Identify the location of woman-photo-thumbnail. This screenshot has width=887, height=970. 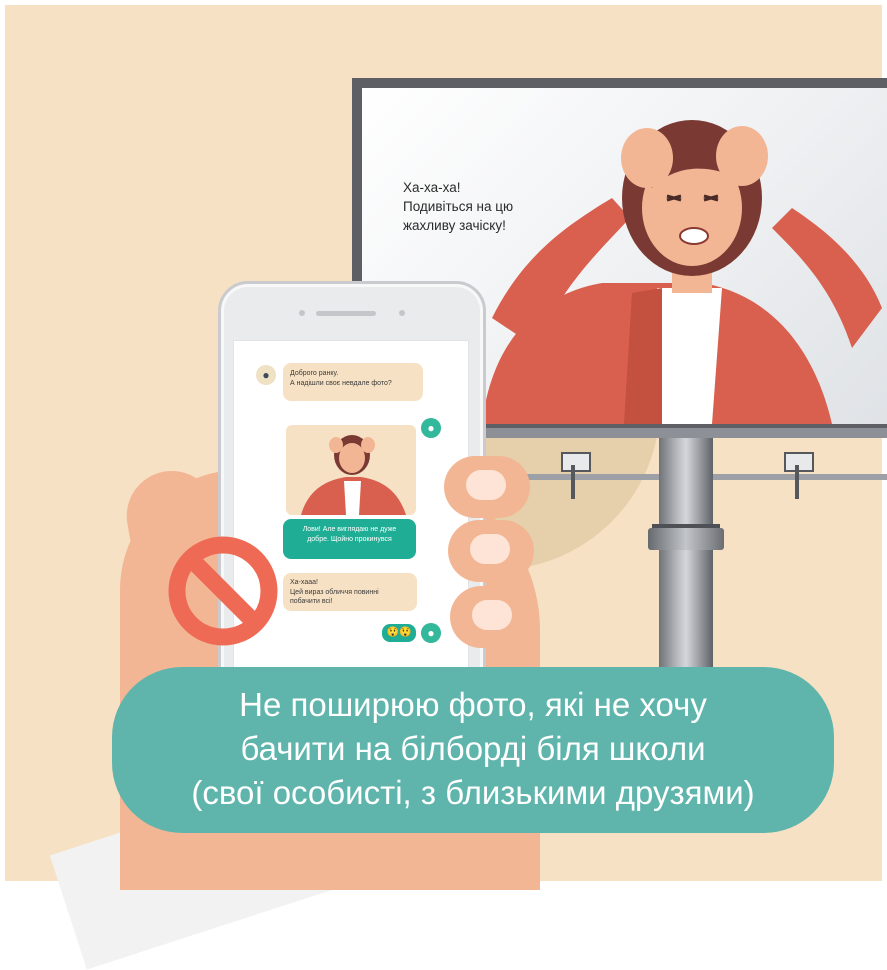
(353, 475).